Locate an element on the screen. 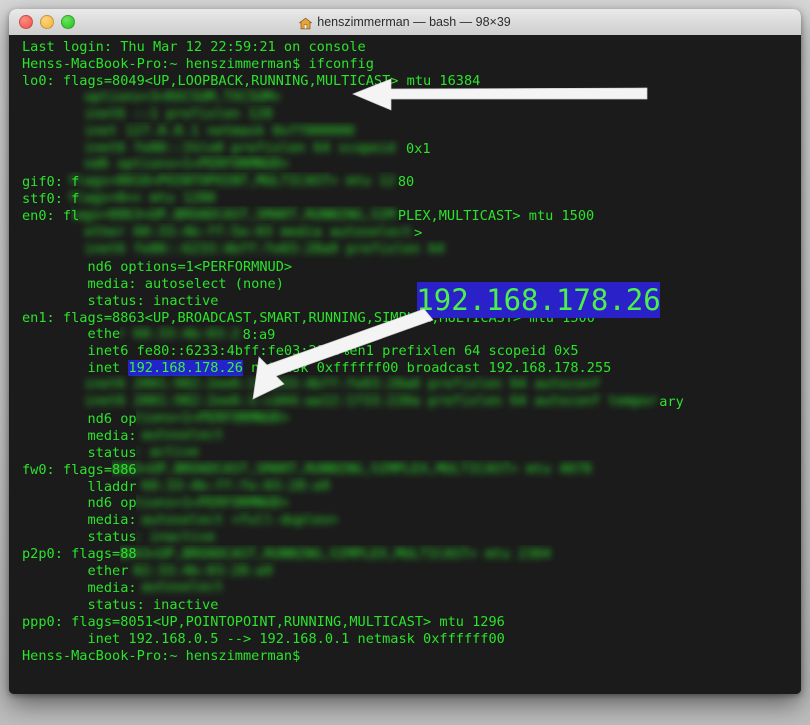  window-title: henszimmerman — bash — 98×39 is located at coordinates (405, 22).